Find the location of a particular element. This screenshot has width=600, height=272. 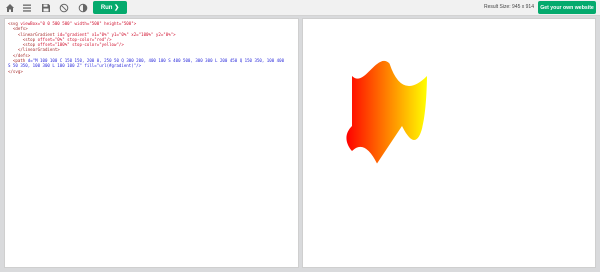

code-line-5-attrs: offset="100%" stop-color="yellow"/> is located at coordinates (79, 45).